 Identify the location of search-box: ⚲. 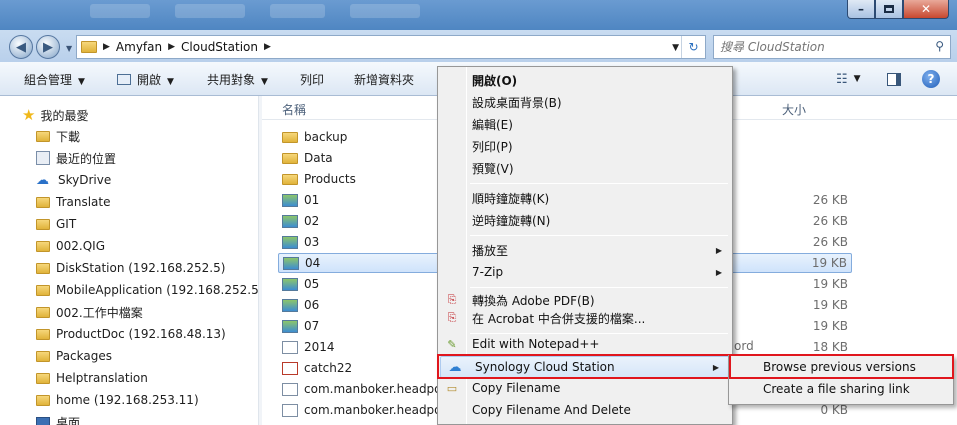
(832, 47).